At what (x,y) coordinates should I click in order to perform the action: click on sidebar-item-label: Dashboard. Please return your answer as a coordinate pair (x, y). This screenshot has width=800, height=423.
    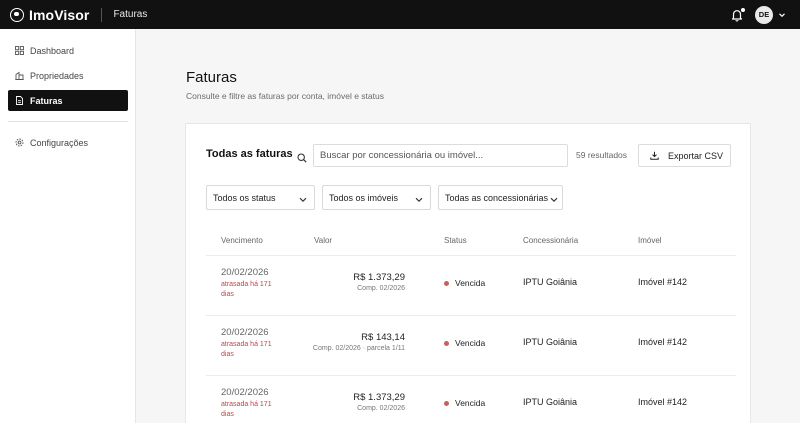
    Looking at the image, I should click on (52, 50).